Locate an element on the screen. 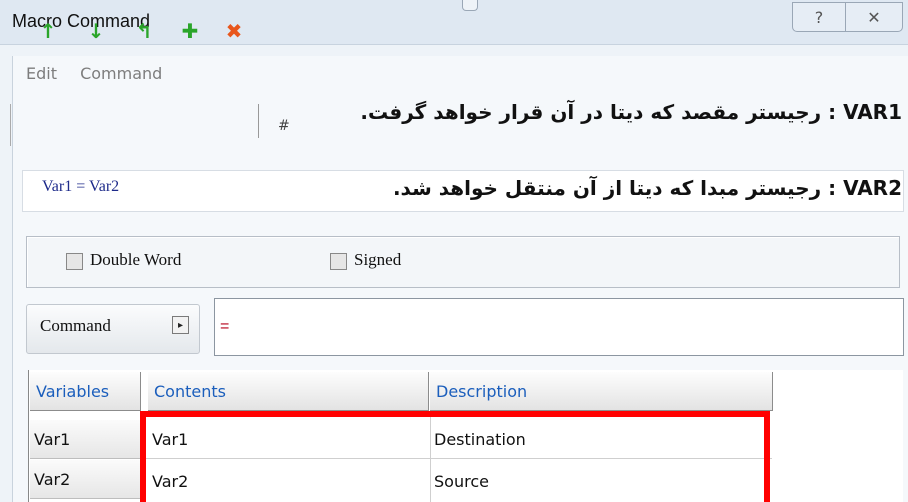  command-input-value: = is located at coordinates (225, 326).